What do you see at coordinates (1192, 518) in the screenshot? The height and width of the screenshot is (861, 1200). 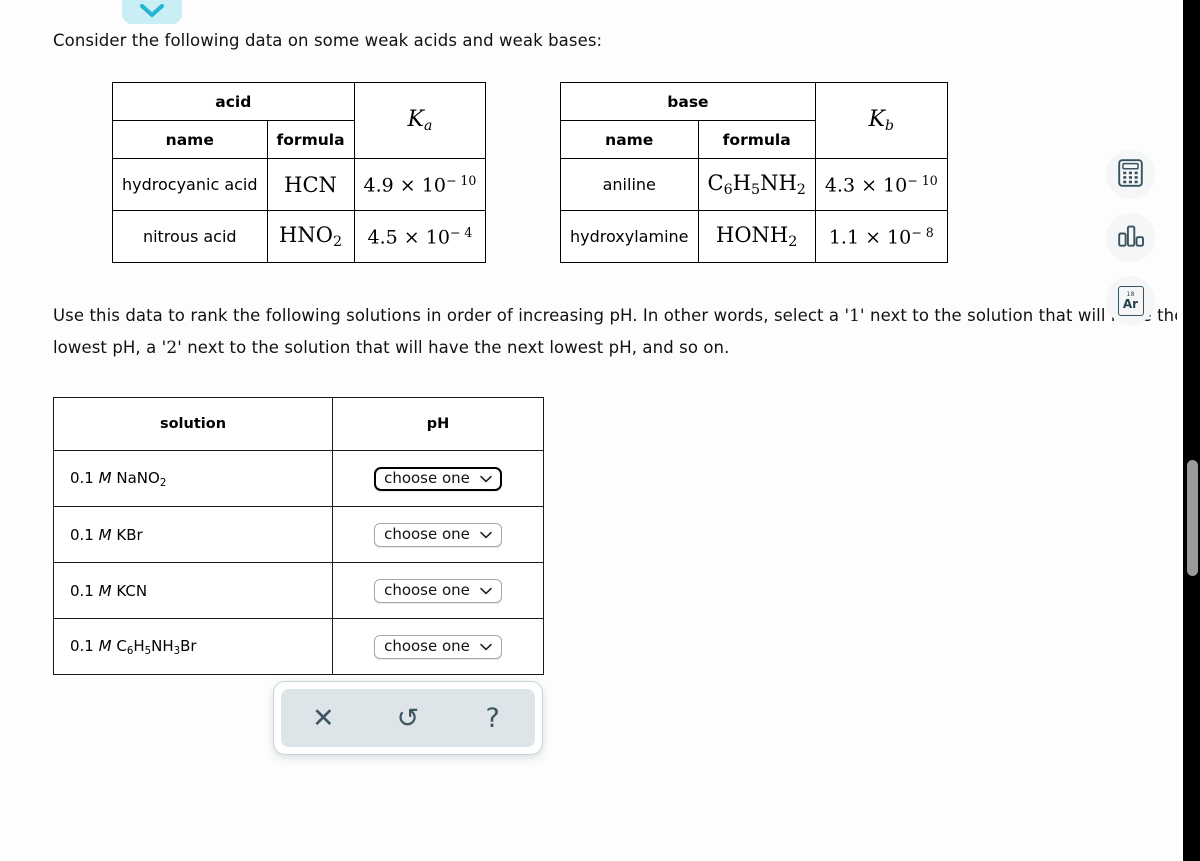 I see `scrollbar-thumb` at bounding box center [1192, 518].